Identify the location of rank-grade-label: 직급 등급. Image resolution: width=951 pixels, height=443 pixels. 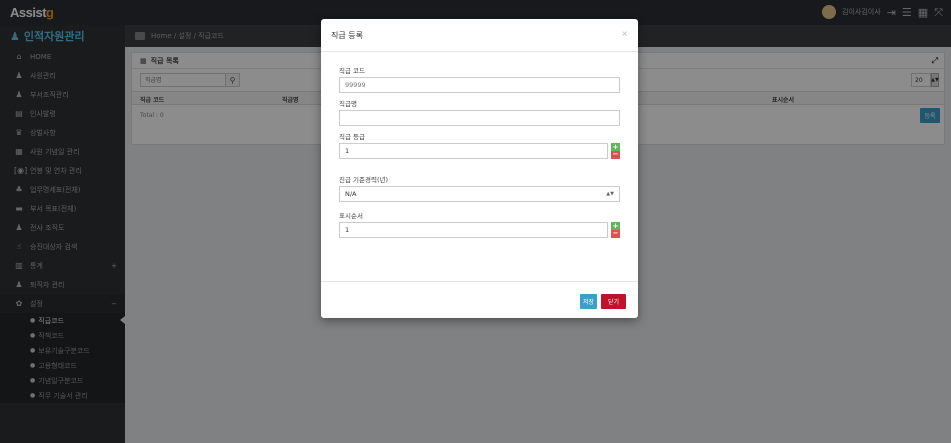
(352, 137).